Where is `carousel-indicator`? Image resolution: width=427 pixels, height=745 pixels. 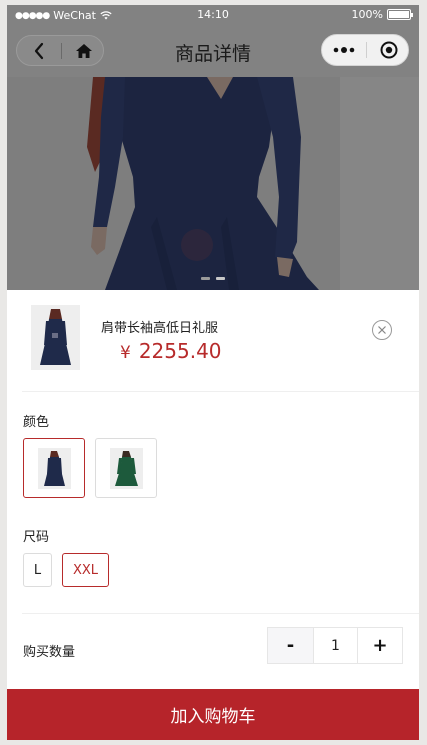
carousel-indicator is located at coordinates (213, 278).